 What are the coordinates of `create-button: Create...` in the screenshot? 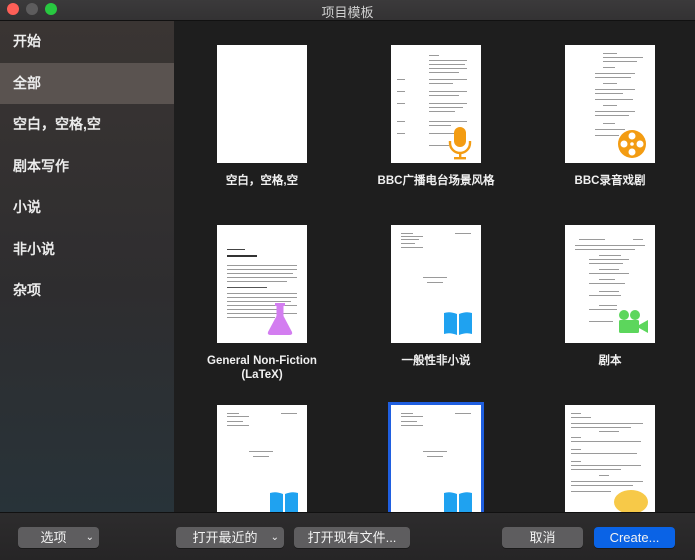 It's located at (634, 537).